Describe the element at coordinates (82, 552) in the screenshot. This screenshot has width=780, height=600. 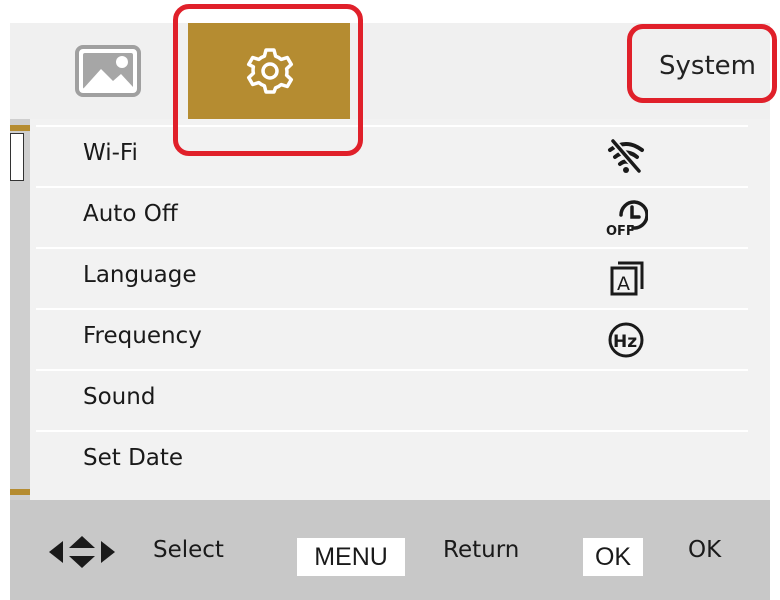
I see `navigation-arrows-icon` at that location.